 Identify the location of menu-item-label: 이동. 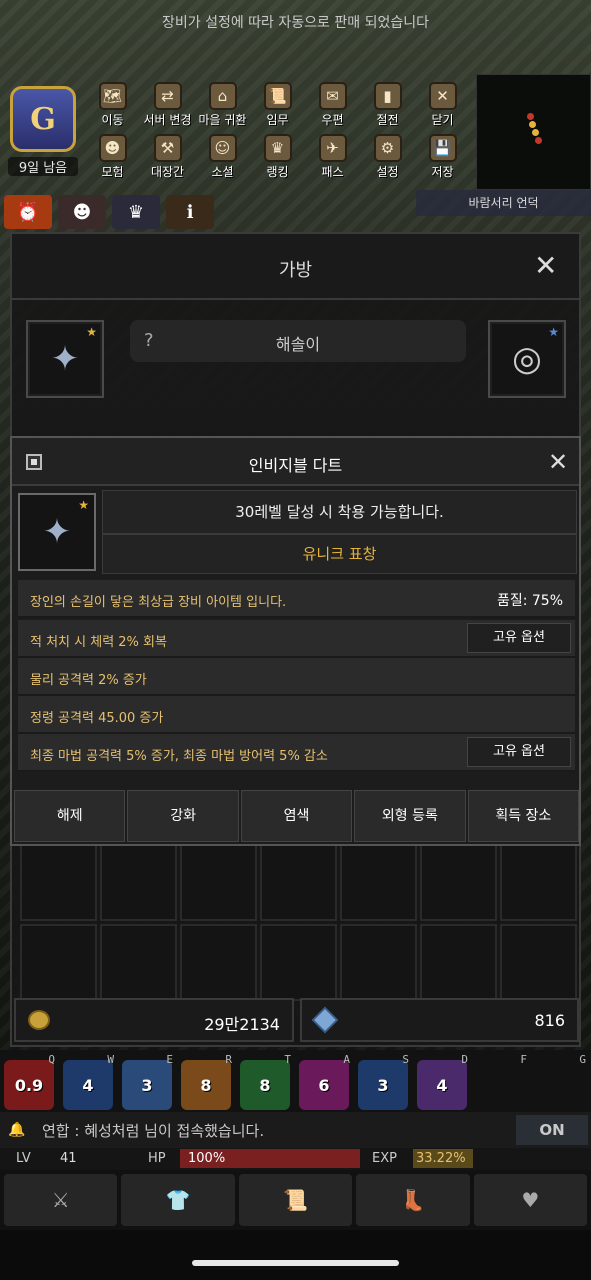
(112, 120).